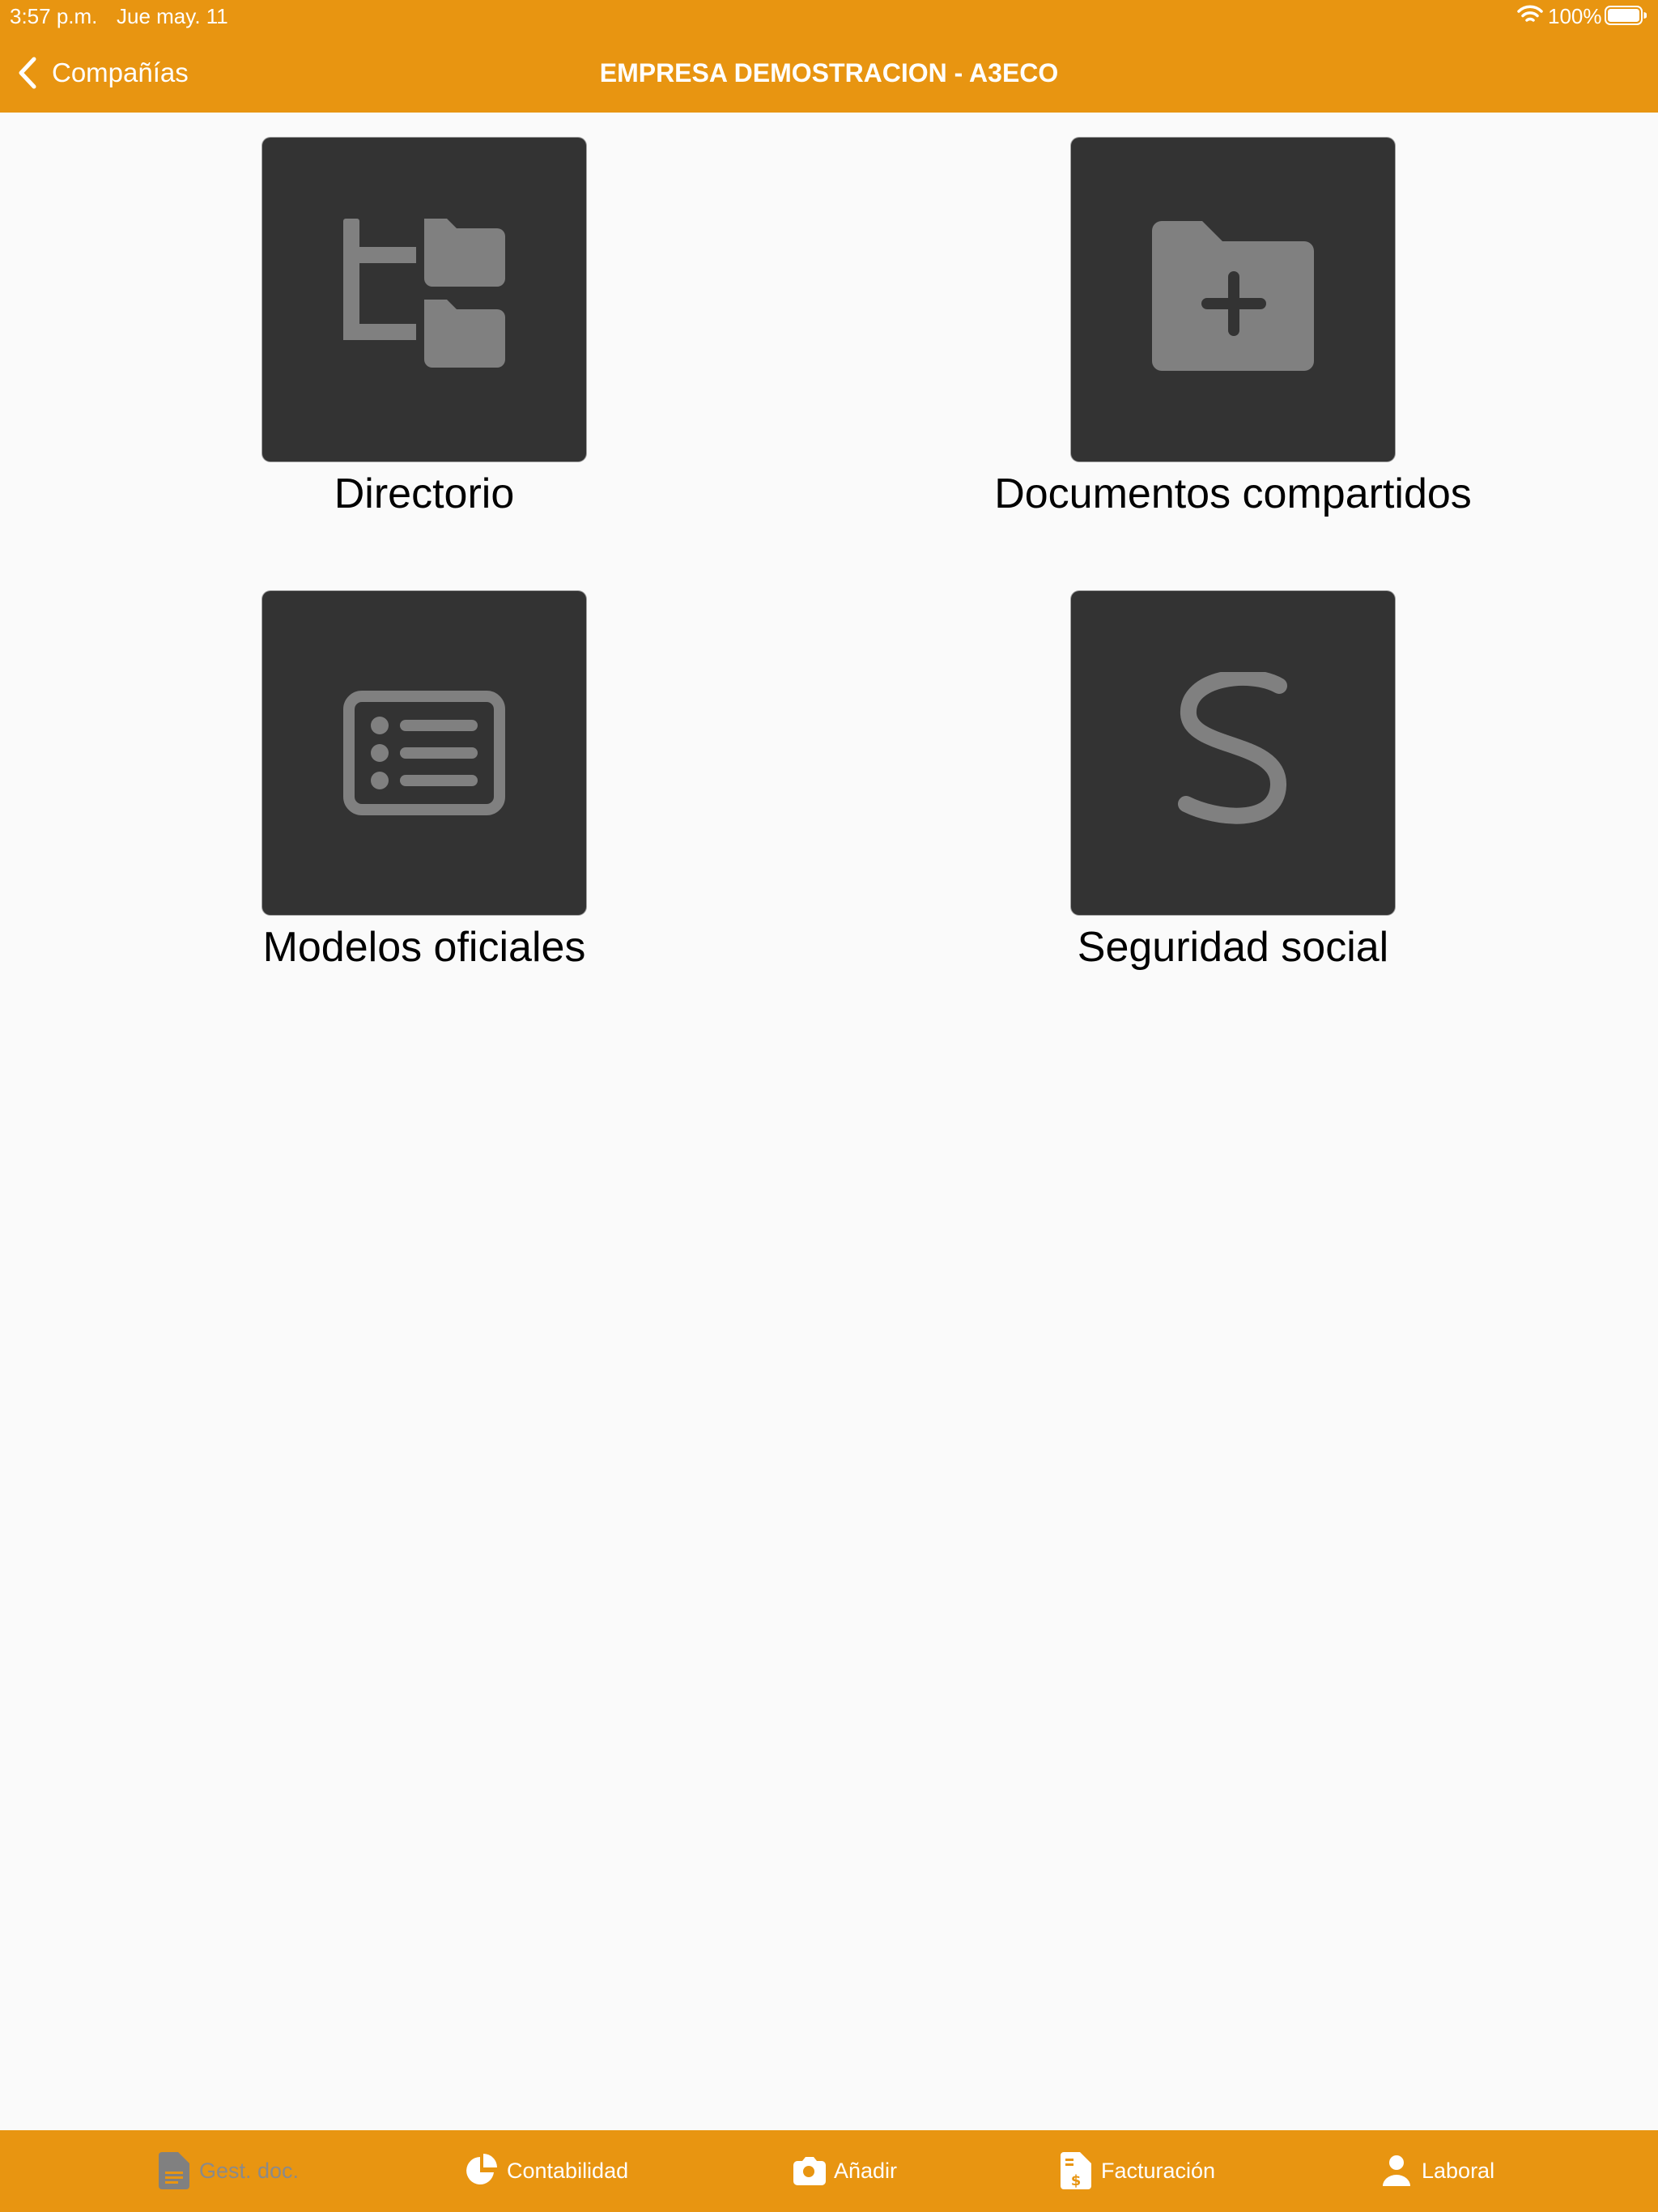 This screenshot has height=2212, width=1658. What do you see at coordinates (172, 16) in the screenshot?
I see `status-date: Jue may. 11` at bounding box center [172, 16].